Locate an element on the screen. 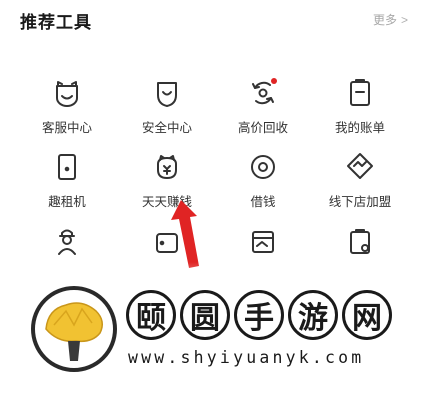 Image resolution: width=430 pixels, height=407 pixels. tool-phone-rental: 趣租机 is located at coordinates (67, 185).